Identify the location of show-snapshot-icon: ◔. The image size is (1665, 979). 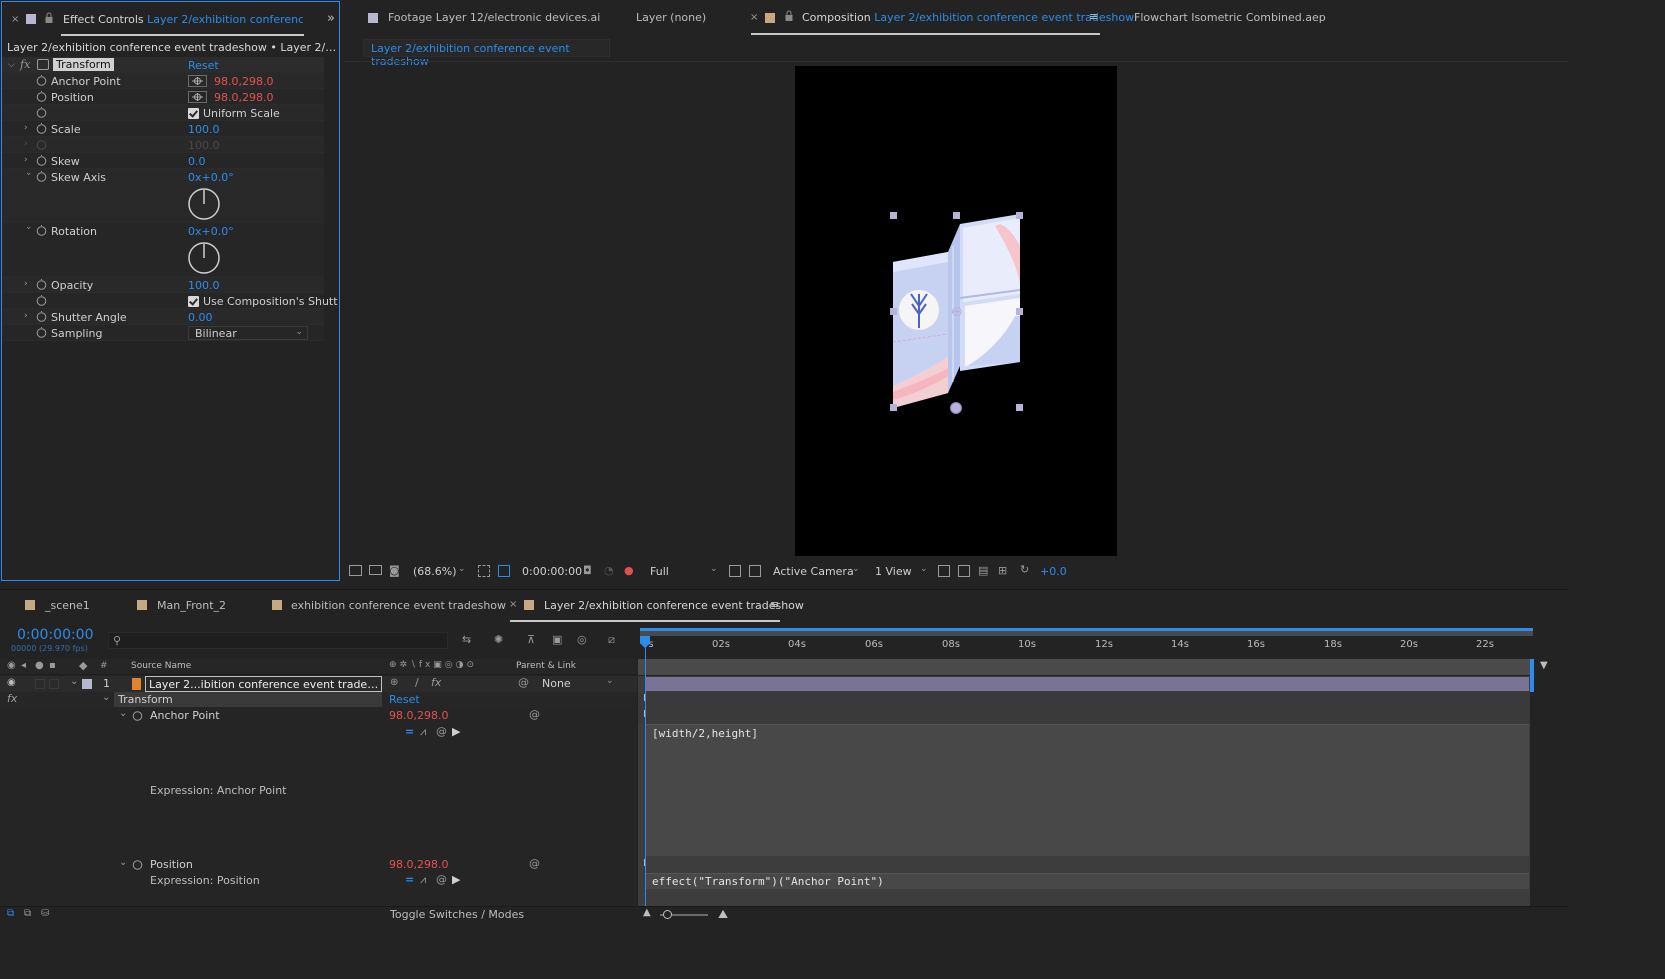
(609, 570).